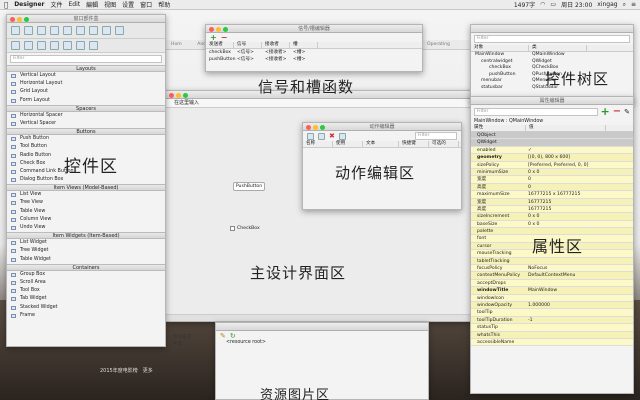 This screenshot has width=640, height=400. Describe the element at coordinates (213, 37) in the screenshot. I see `add-connection-icon: +` at that location.